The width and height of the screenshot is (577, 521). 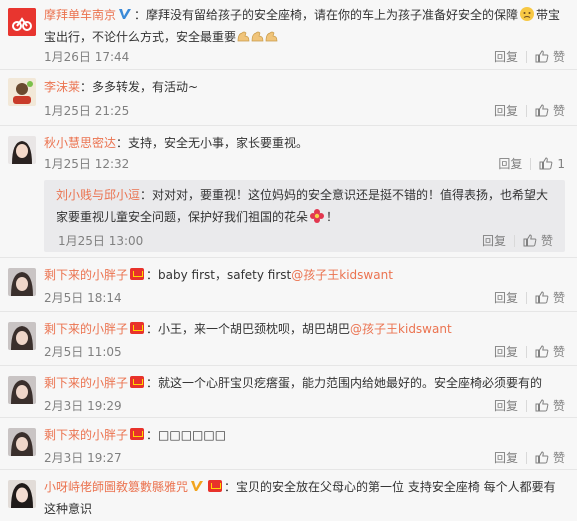 What do you see at coordinates (83, 406) in the screenshot?
I see `comment-time: 2月3日 19:29` at bounding box center [83, 406].